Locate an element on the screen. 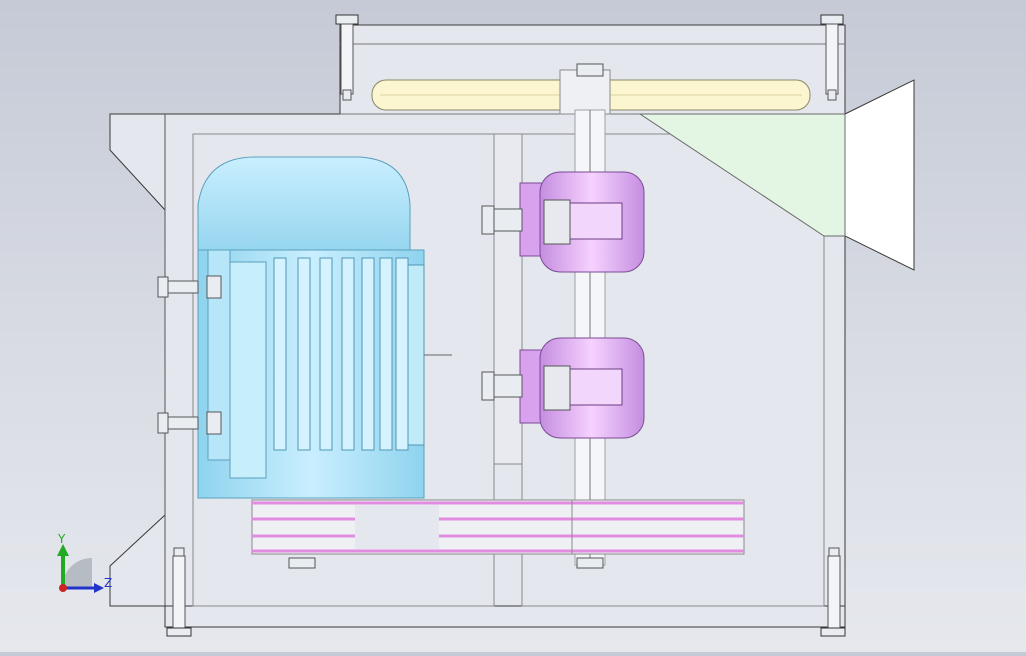 The width and height of the screenshot is (1026, 656). discharge-chute is located at coordinates (879, 175).